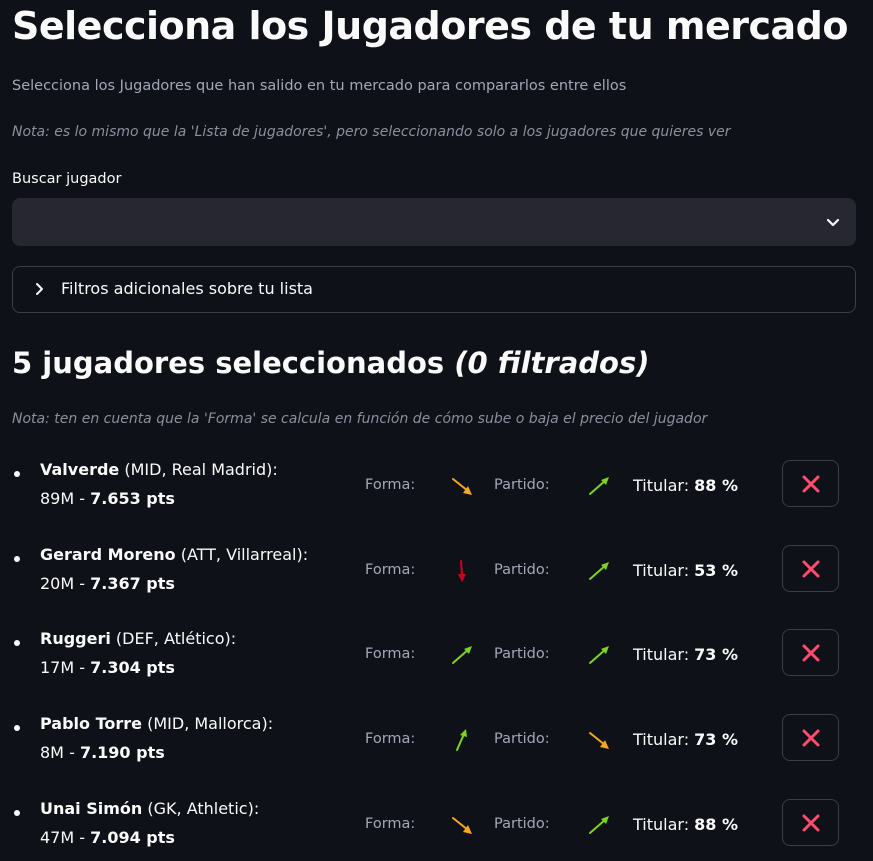 The height and width of the screenshot is (861, 873). What do you see at coordinates (173, 638) in the screenshot?
I see `player-info: (DEF, Atlético):` at bounding box center [173, 638].